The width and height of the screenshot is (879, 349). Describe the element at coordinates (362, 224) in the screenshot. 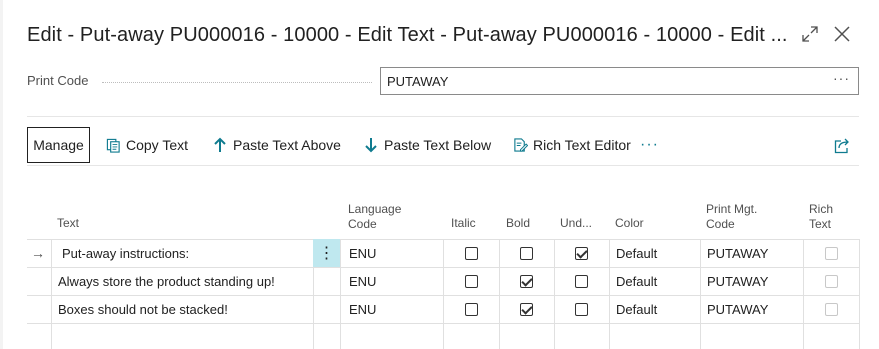

I see `header-language-code-line2: Code` at that location.